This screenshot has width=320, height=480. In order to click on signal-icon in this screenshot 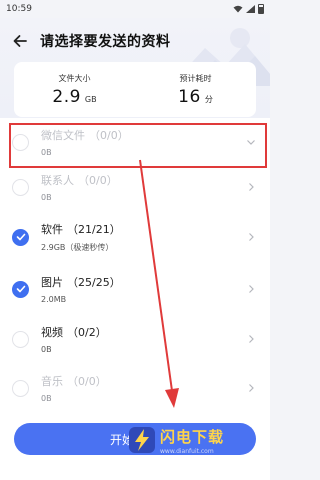, I will do `click(250, 9)`.